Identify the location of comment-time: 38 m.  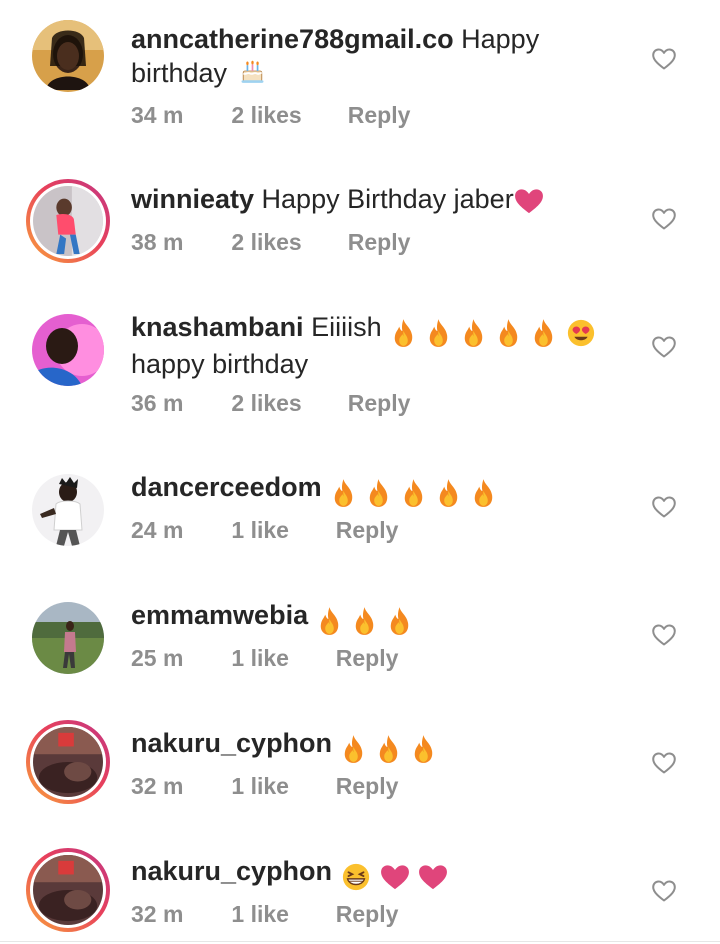
(157, 242).